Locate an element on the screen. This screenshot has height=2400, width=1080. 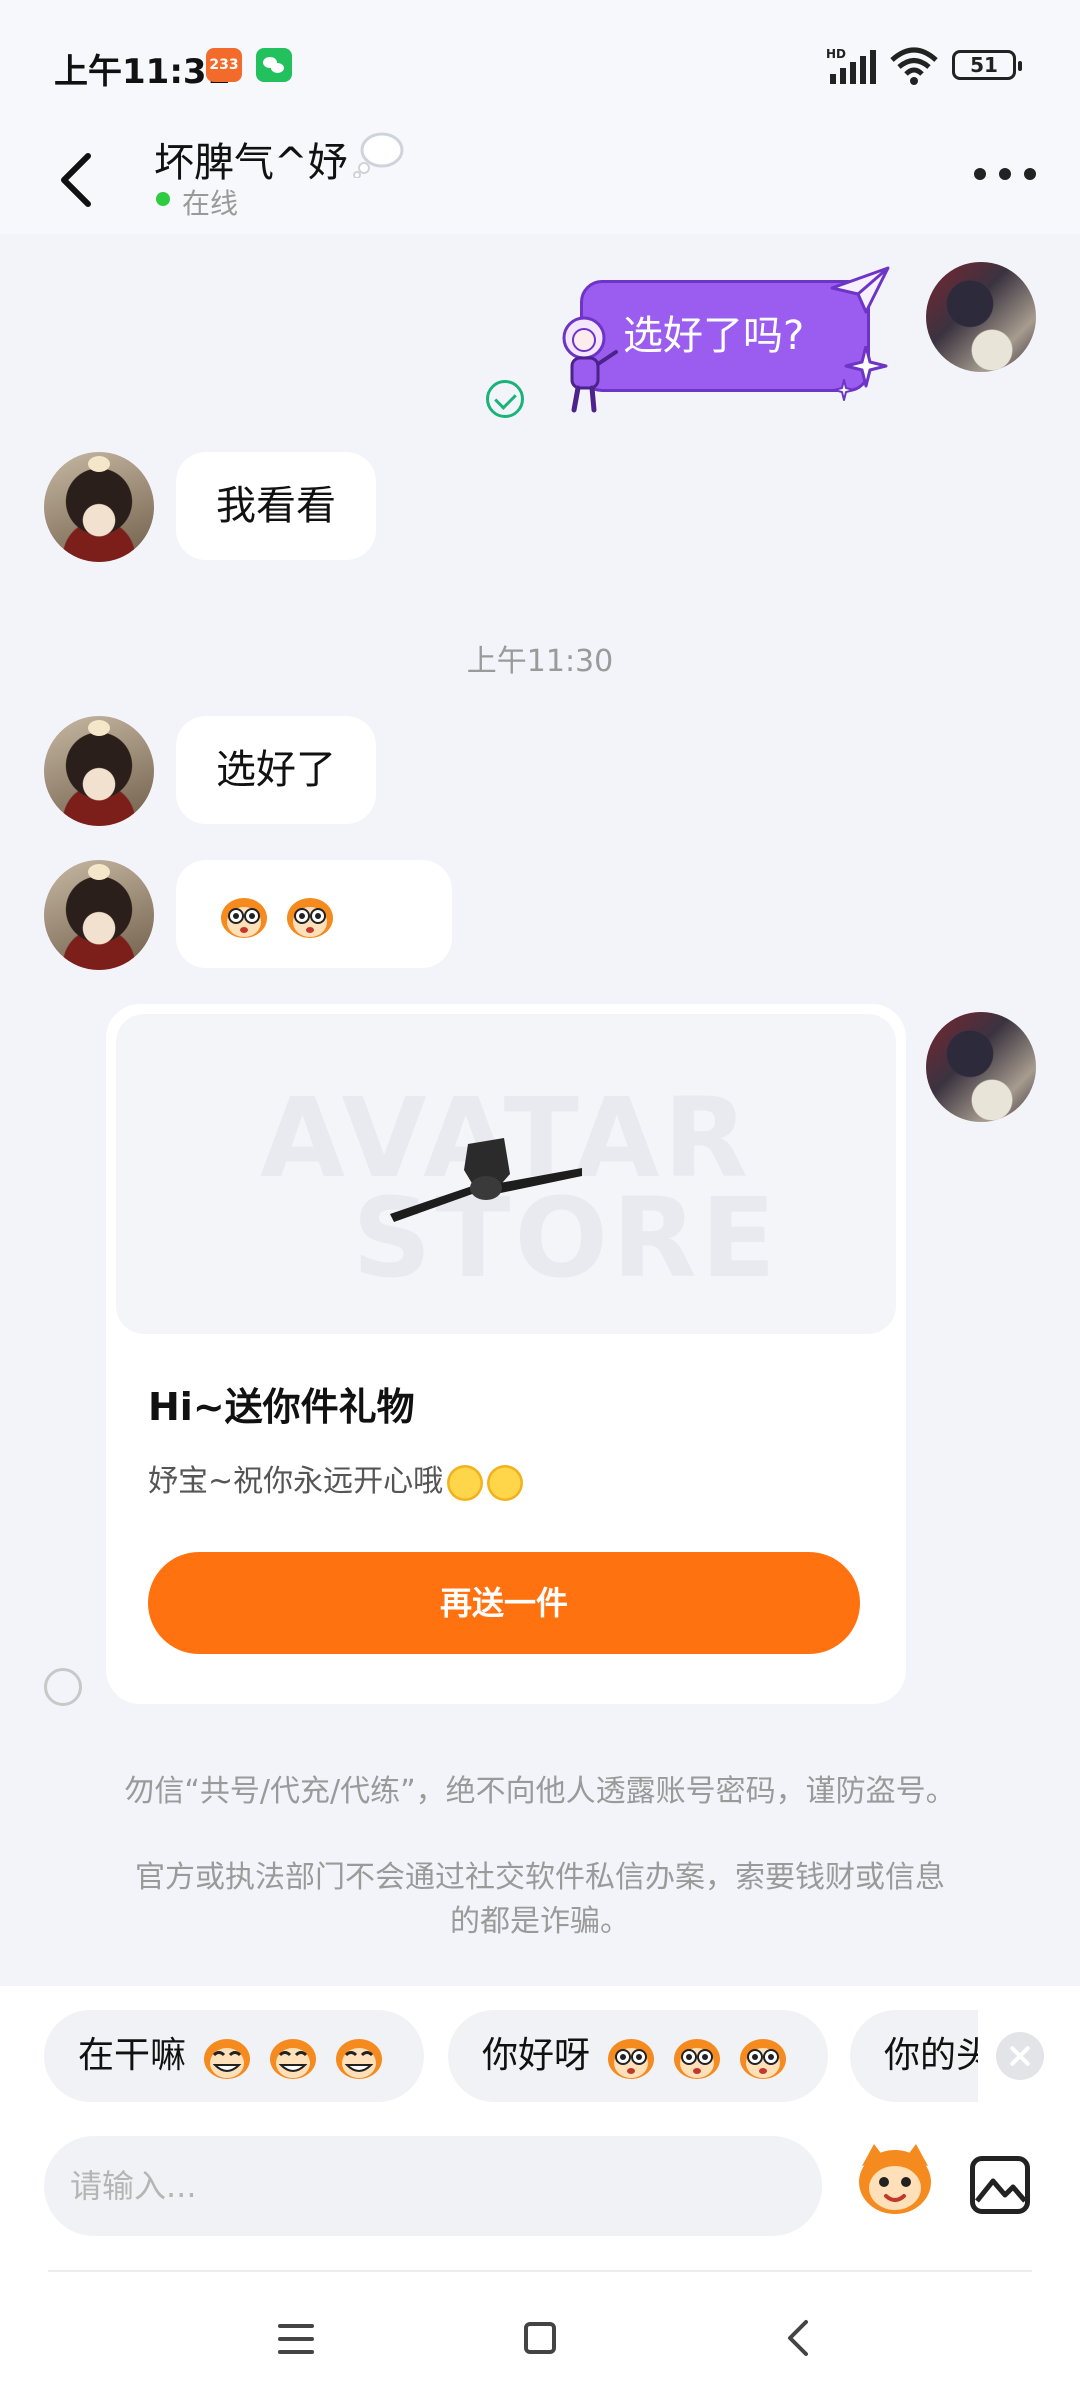
status-time: 上午11:31 is located at coordinates (142, 72).